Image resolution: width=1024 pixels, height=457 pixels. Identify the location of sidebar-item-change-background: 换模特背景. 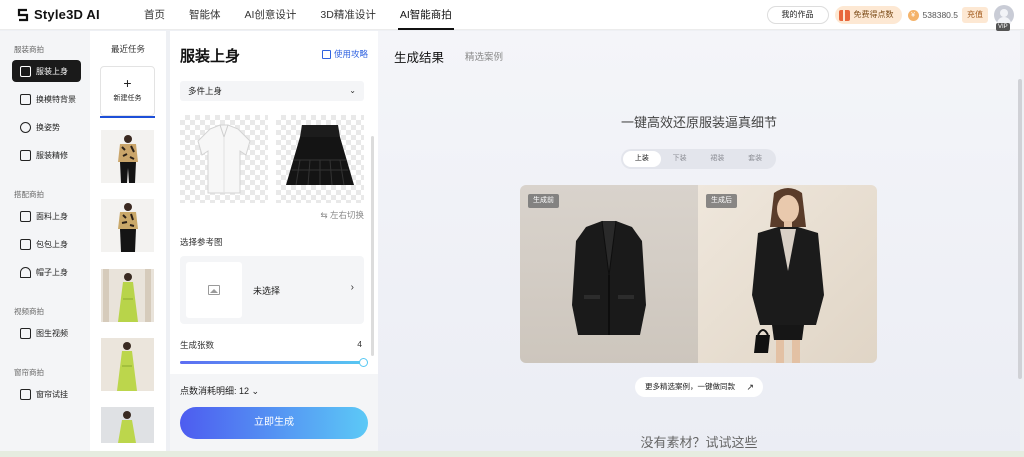
(46, 99).